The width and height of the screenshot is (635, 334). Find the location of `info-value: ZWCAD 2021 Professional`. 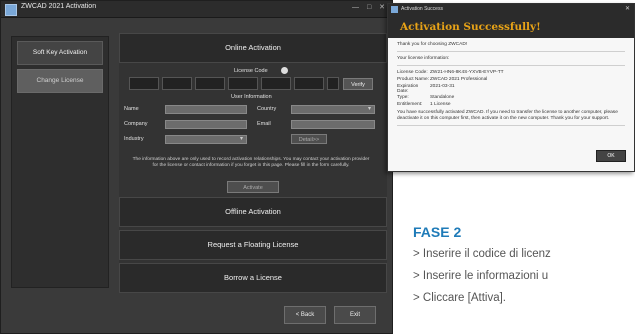

info-value: ZWCAD 2021 Professional is located at coordinates (459, 79).